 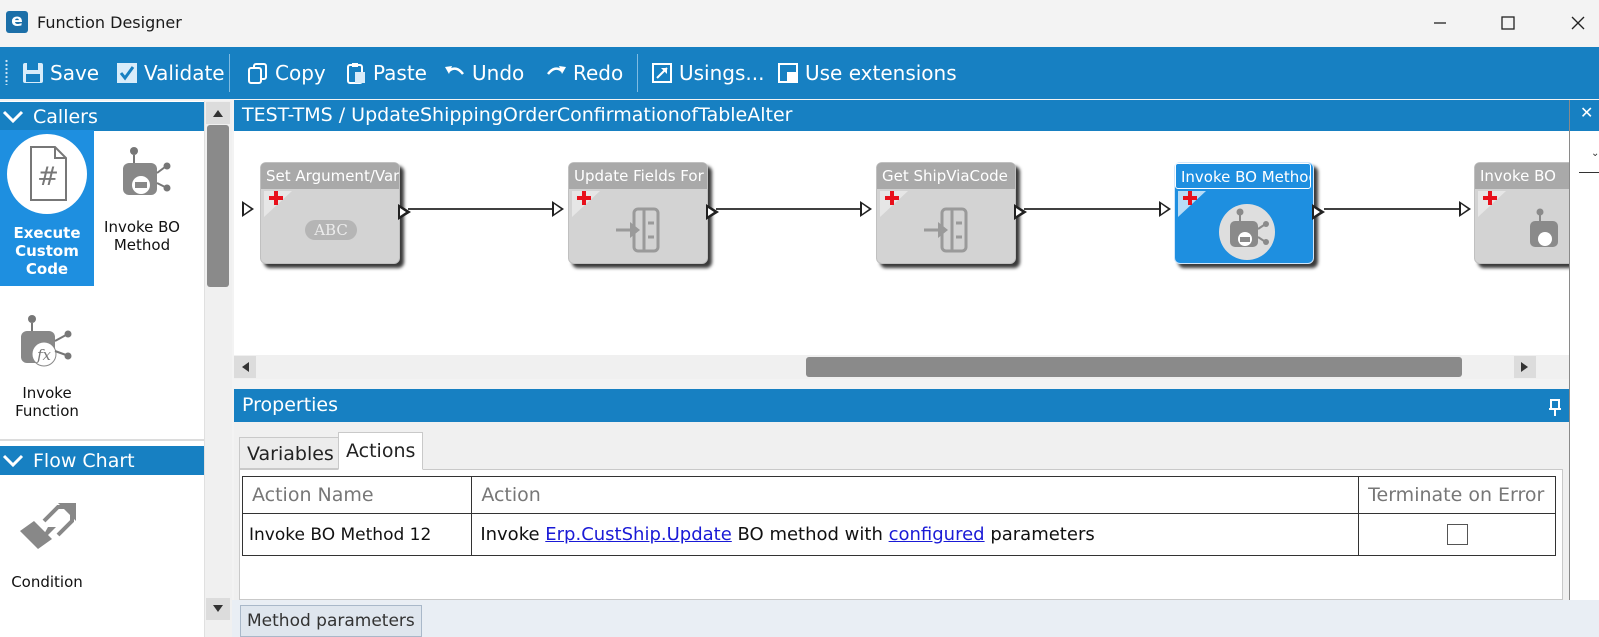 What do you see at coordinates (335, 213) in the screenshot?
I see `flow-node: Set Argument/Vari ABC` at bounding box center [335, 213].